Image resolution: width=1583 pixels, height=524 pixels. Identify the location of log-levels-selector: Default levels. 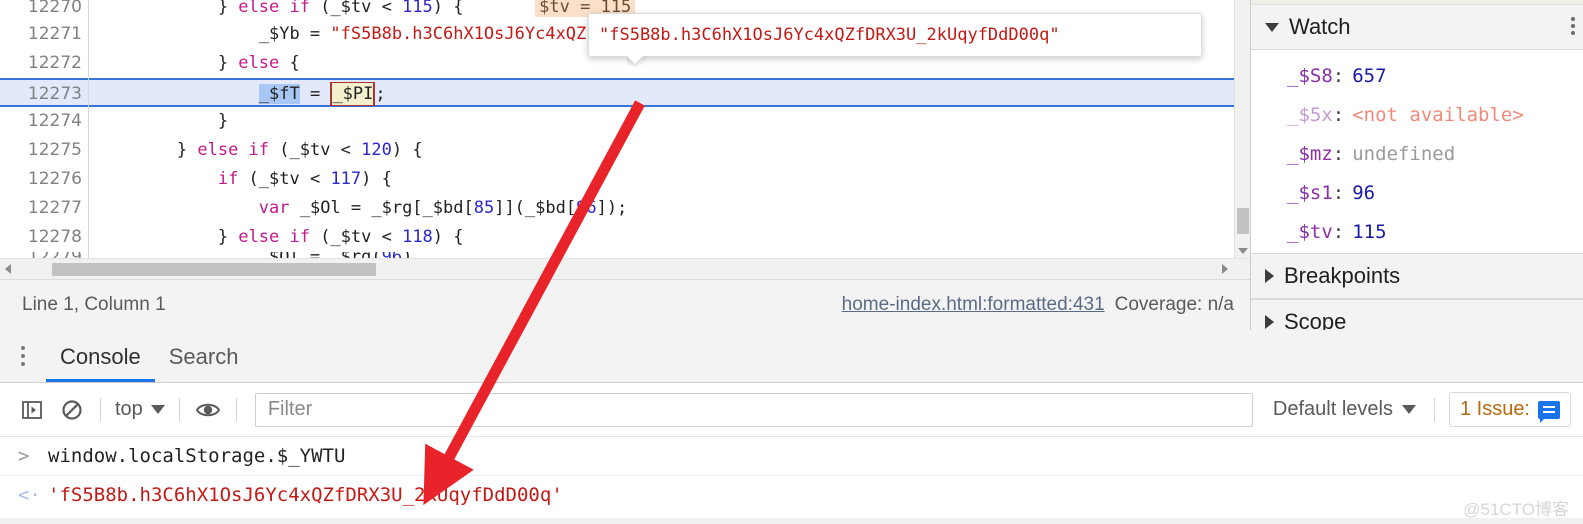
(1344, 409).